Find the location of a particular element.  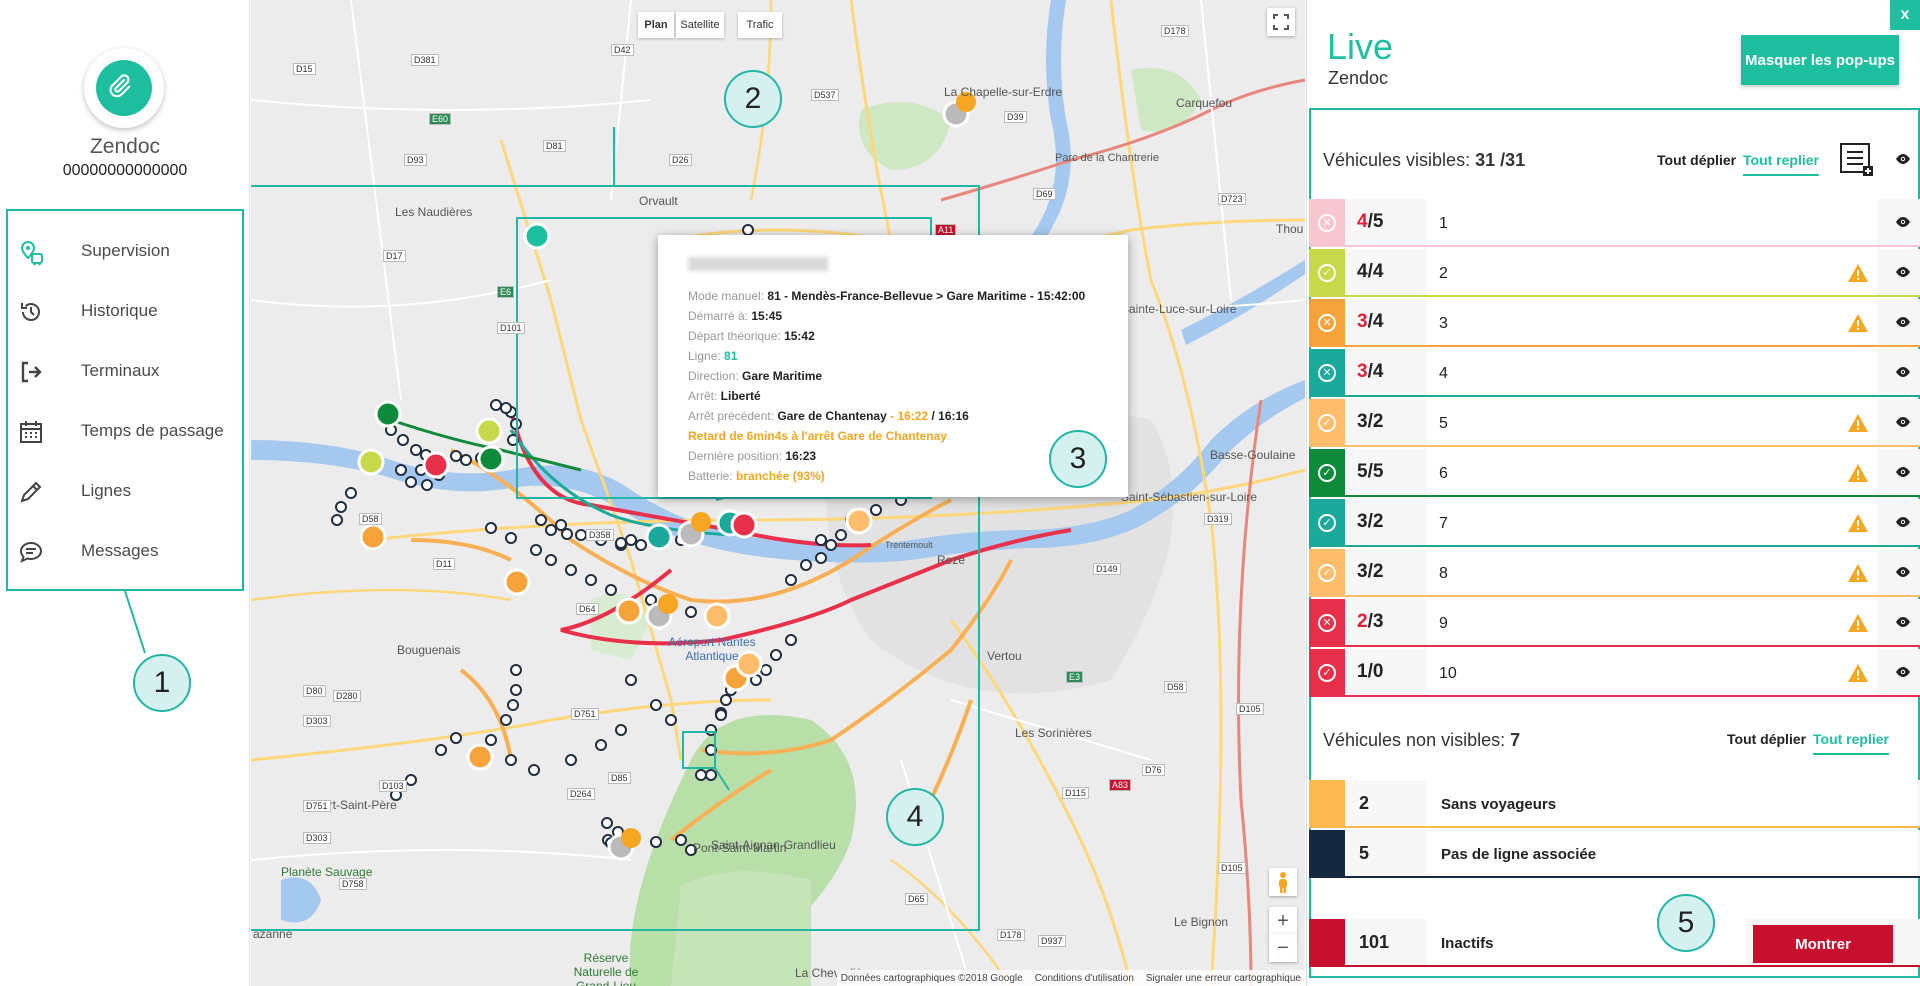

popup-row: Arrêt: Liberté is located at coordinates (724, 396).